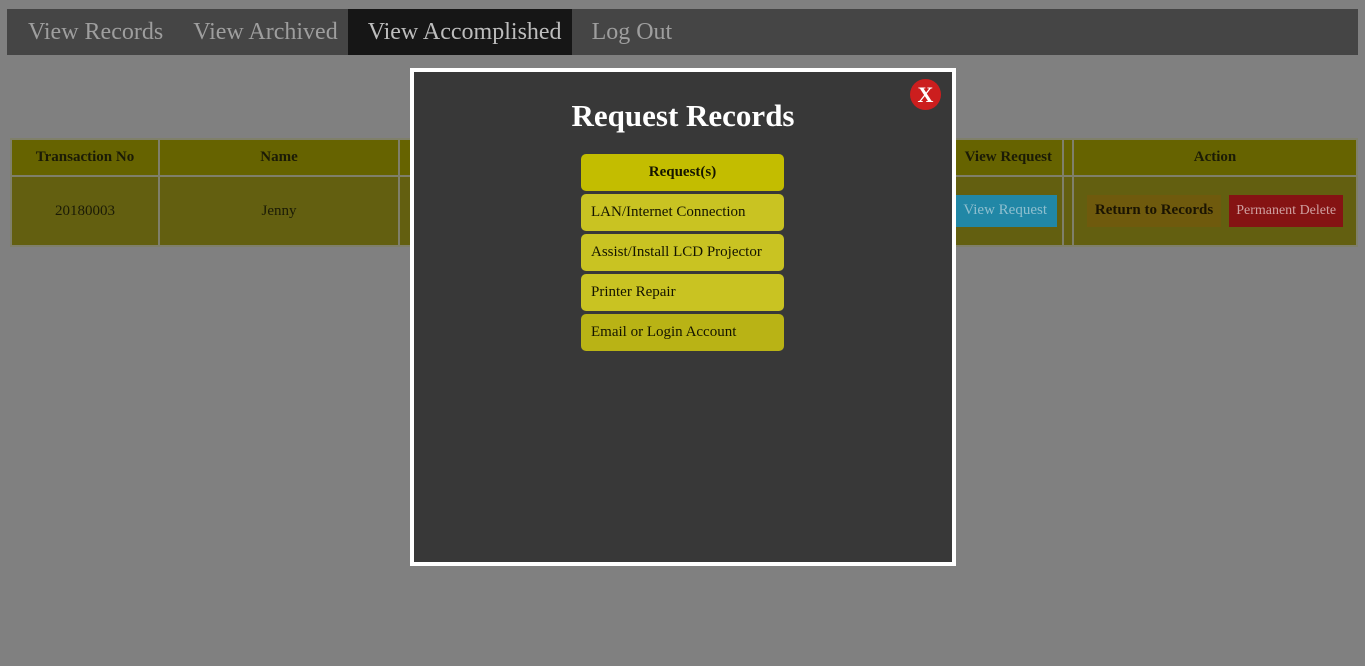  Describe the element at coordinates (263, 32) in the screenshot. I see `nav-view-archived: View Archived` at that location.